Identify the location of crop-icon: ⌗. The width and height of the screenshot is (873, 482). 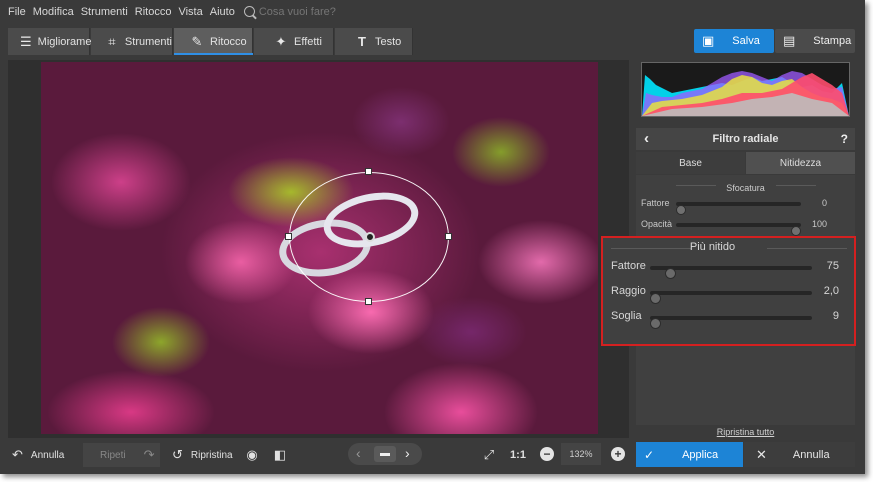
(112, 41).